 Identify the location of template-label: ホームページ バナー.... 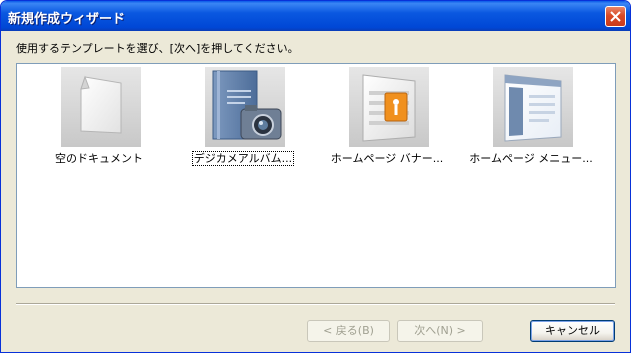
(387, 158).